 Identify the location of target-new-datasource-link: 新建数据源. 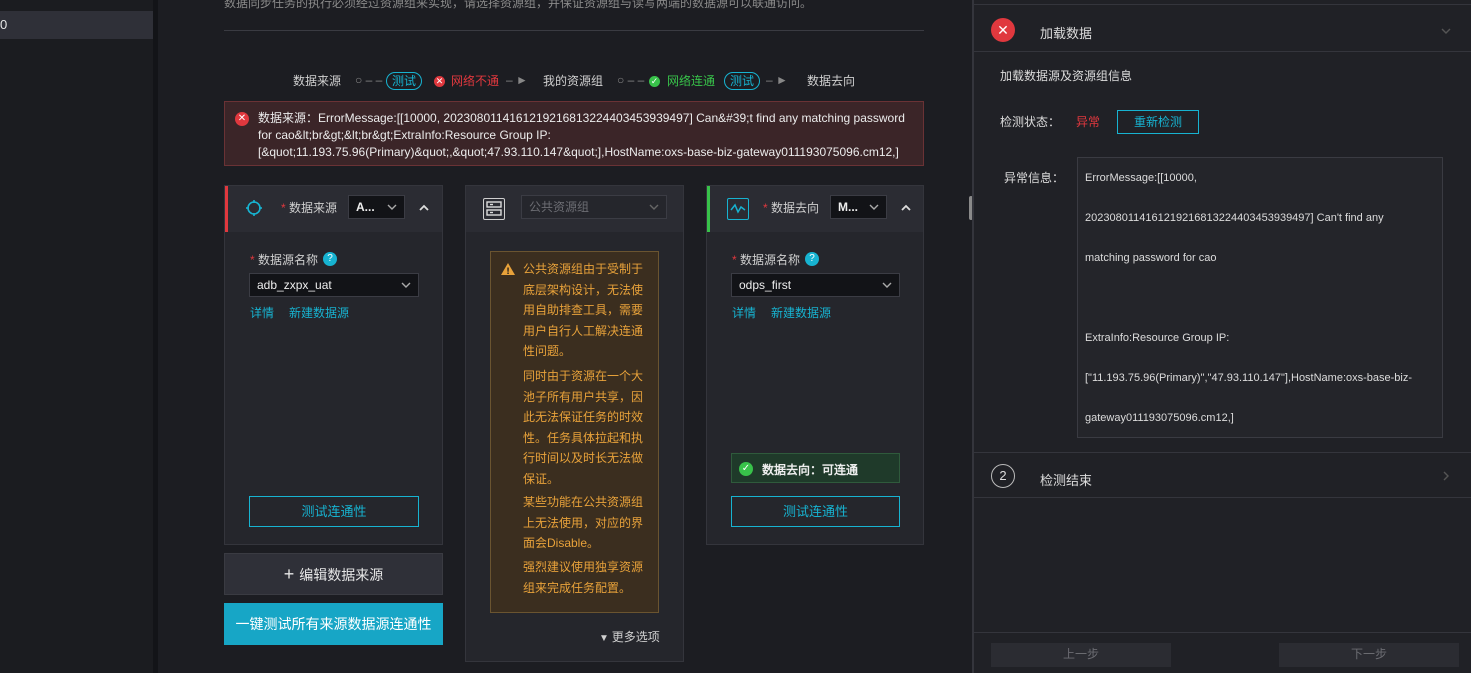
(801, 312).